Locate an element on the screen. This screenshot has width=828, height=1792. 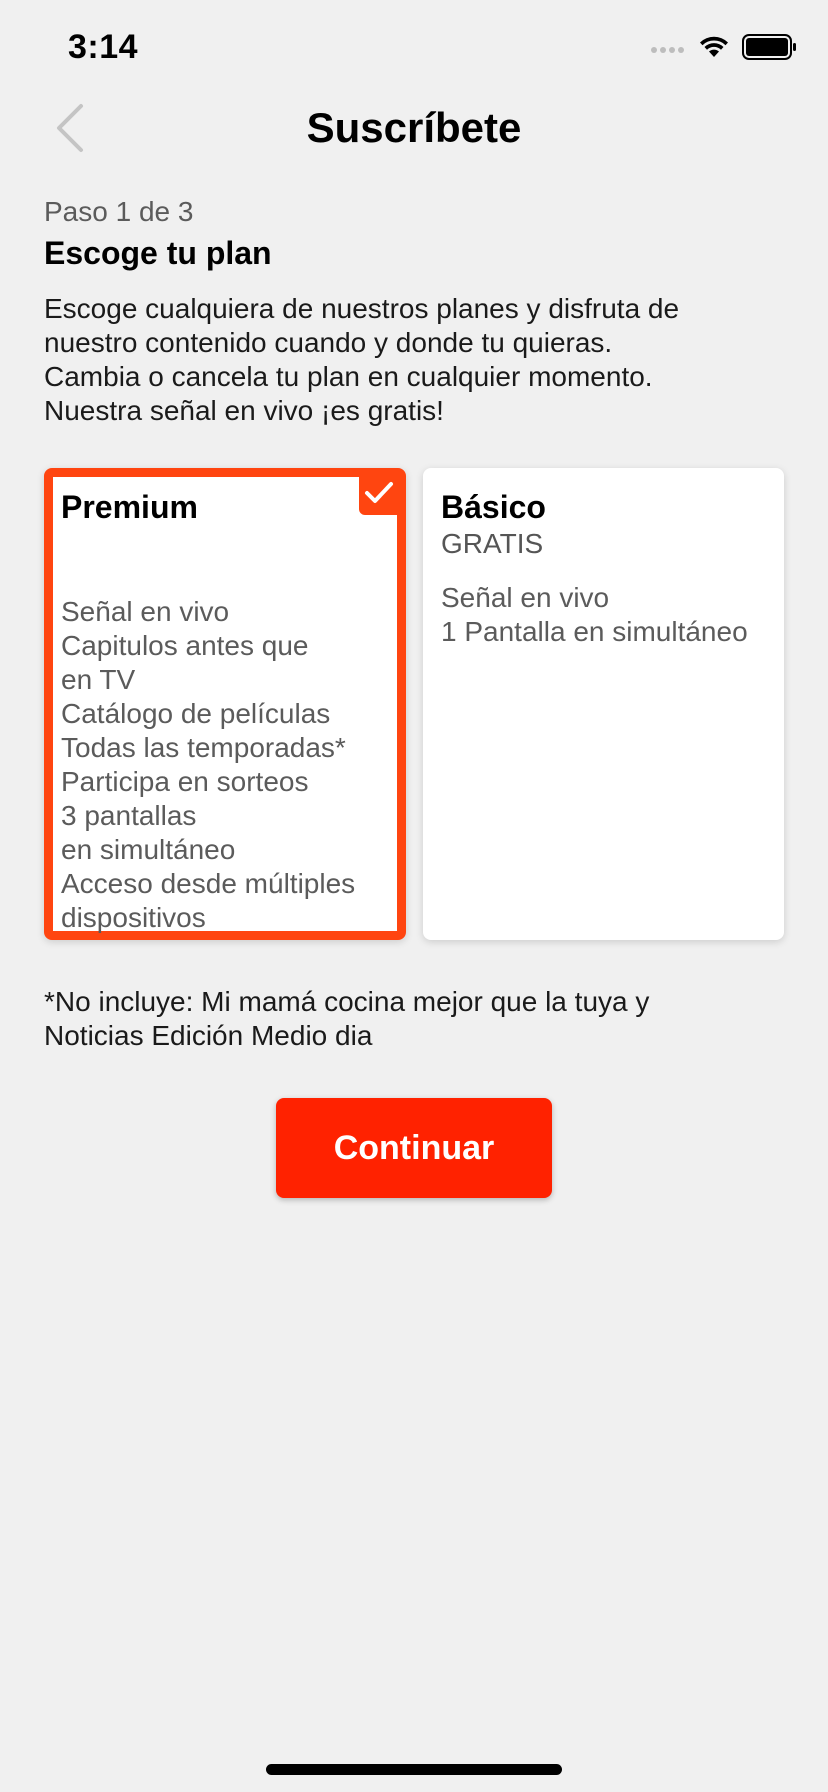
home-indicator is located at coordinates (414, 1769).